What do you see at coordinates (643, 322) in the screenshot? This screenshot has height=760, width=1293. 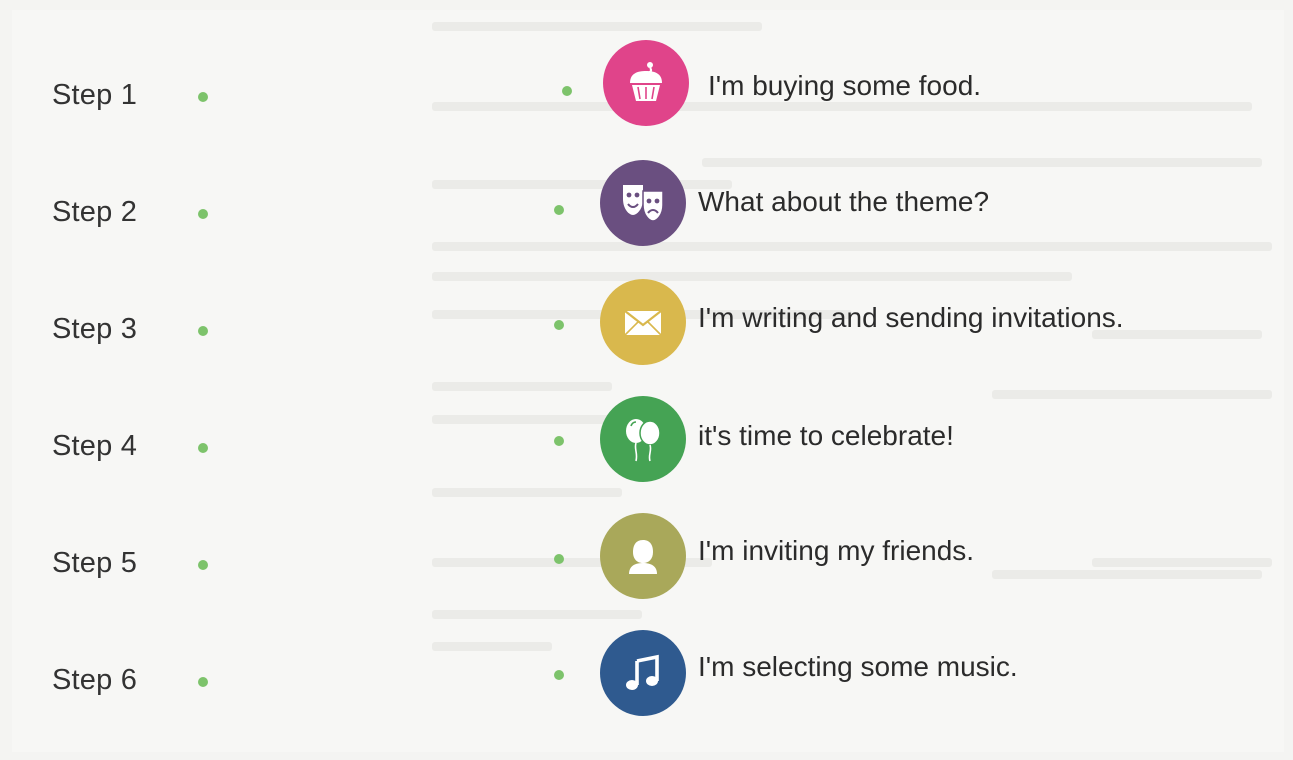 I see `envelope-icon` at bounding box center [643, 322].